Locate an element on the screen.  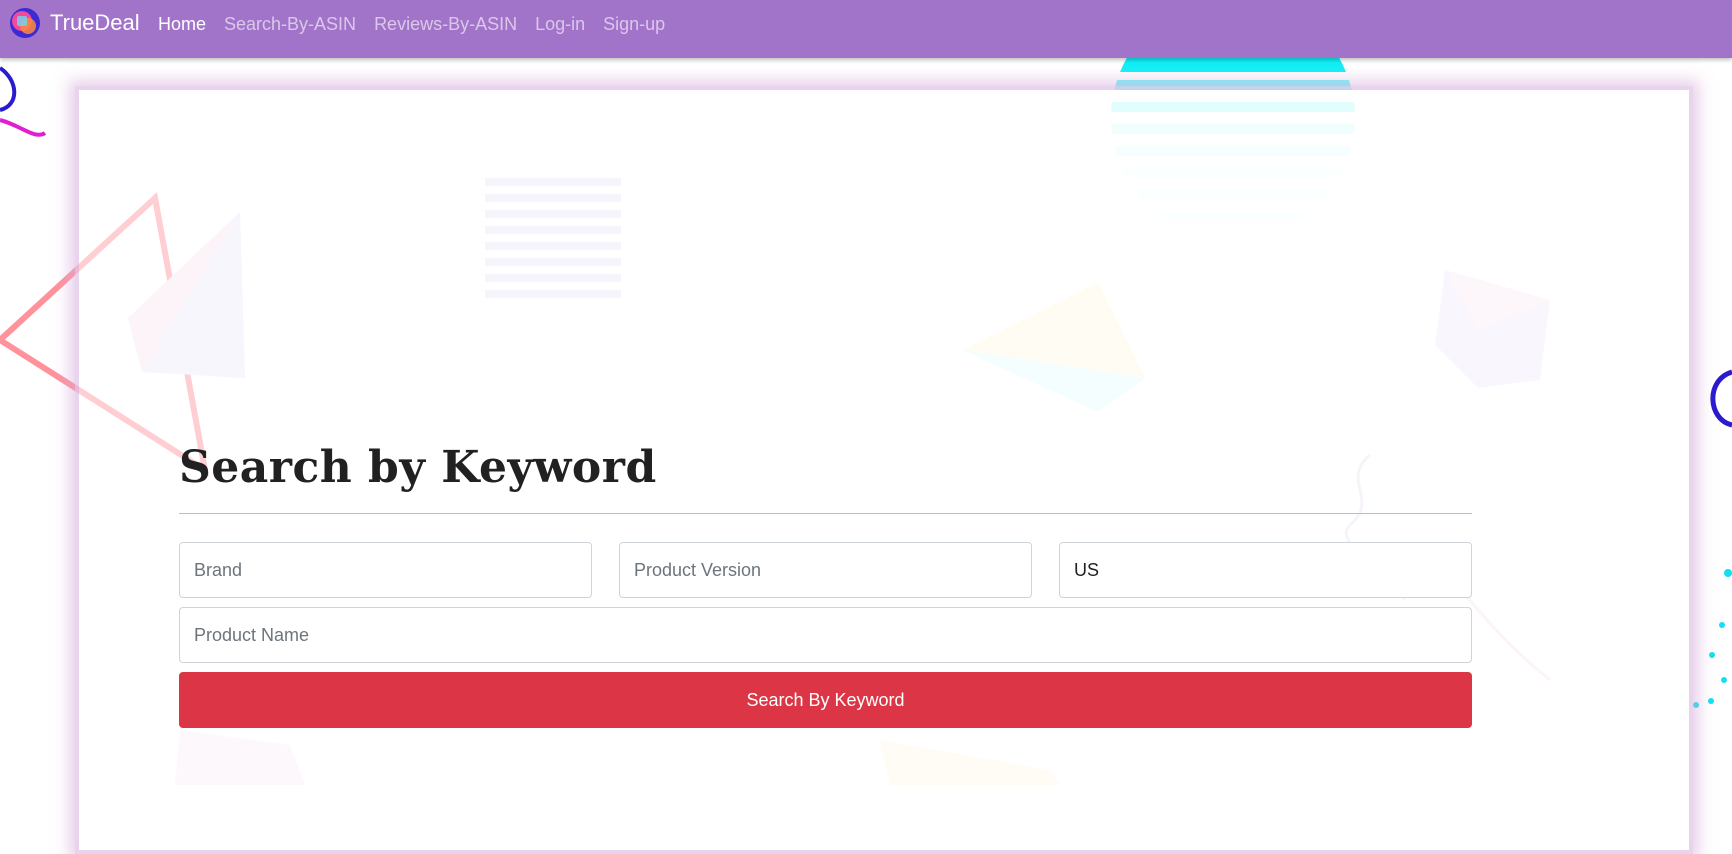
brand-name: TrueDeal is located at coordinates (95, 22).